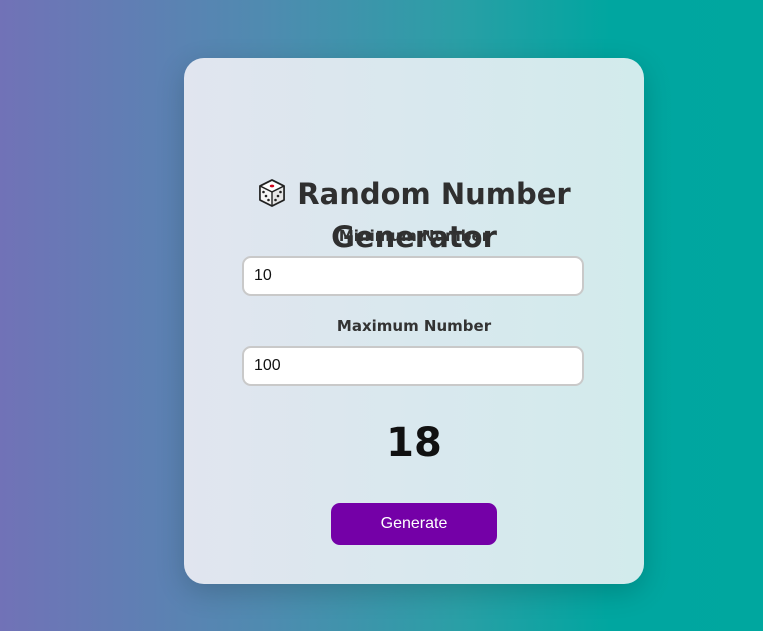 The width and height of the screenshot is (763, 631). Describe the element at coordinates (413, 276) in the screenshot. I see `min-input` at that location.